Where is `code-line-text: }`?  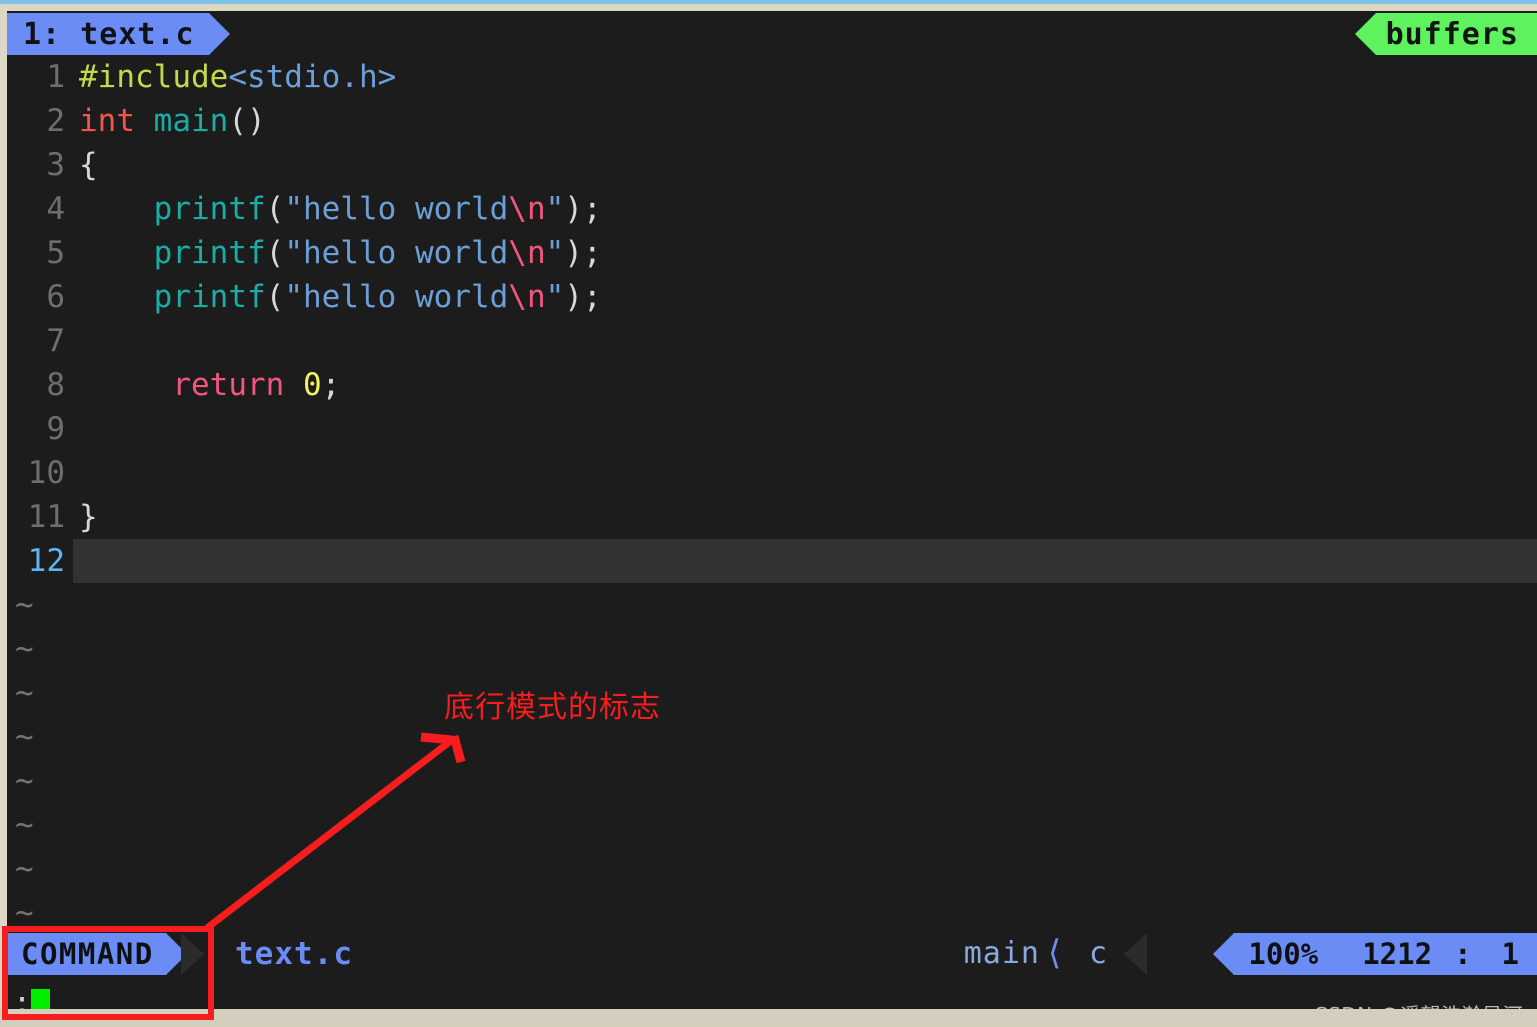
code-line-text: } is located at coordinates (85, 517).